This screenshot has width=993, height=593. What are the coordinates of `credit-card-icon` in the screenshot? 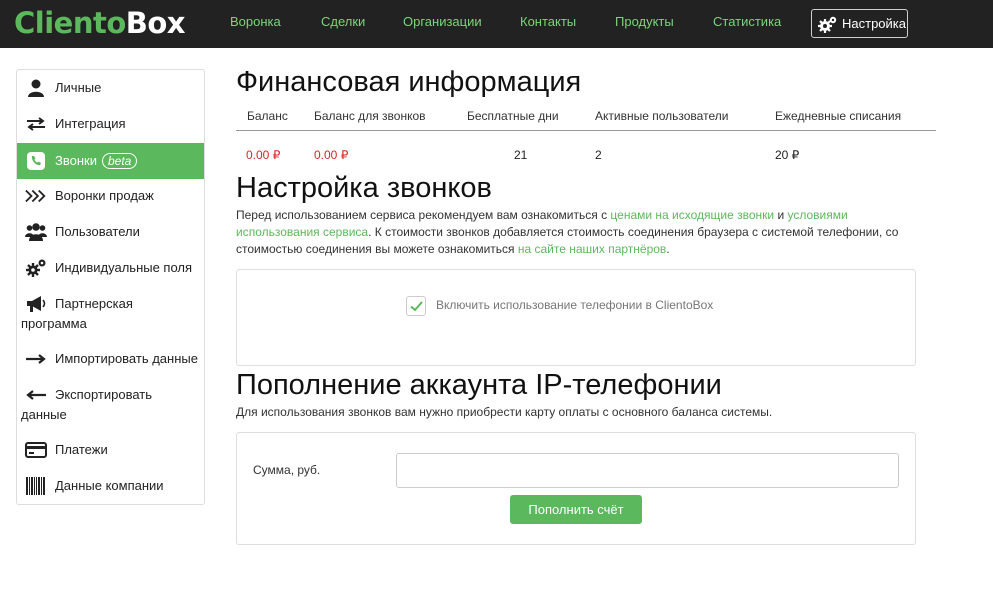 It's located at (36, 450).